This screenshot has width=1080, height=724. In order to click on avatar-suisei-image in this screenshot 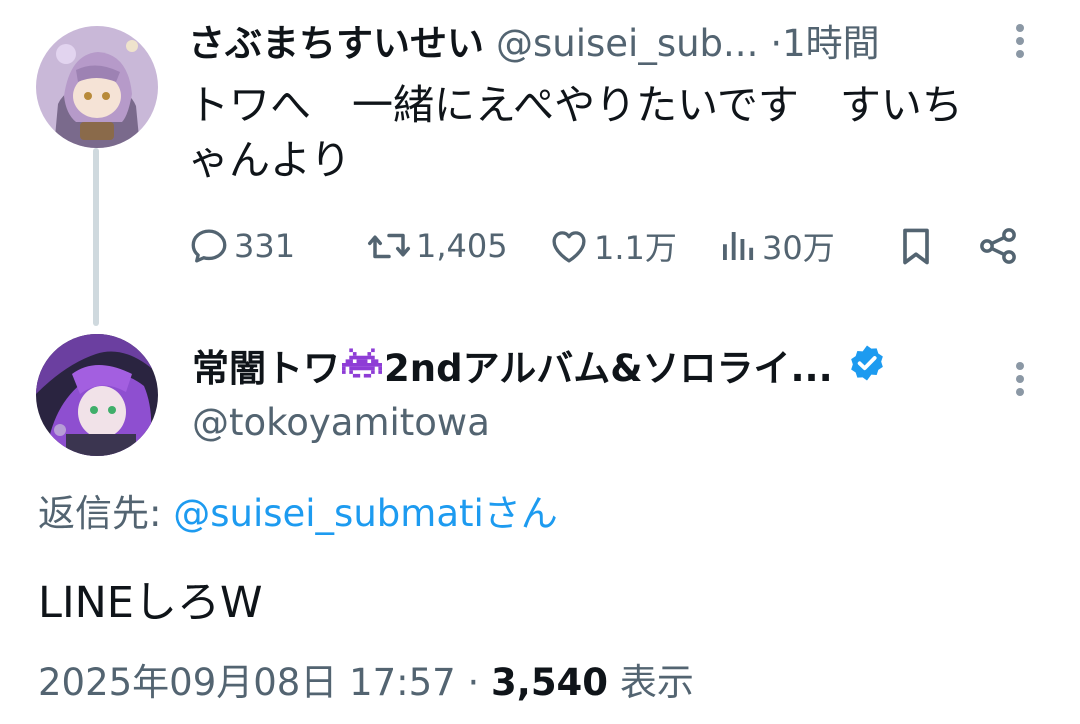, I will do `click(97, 87)`.